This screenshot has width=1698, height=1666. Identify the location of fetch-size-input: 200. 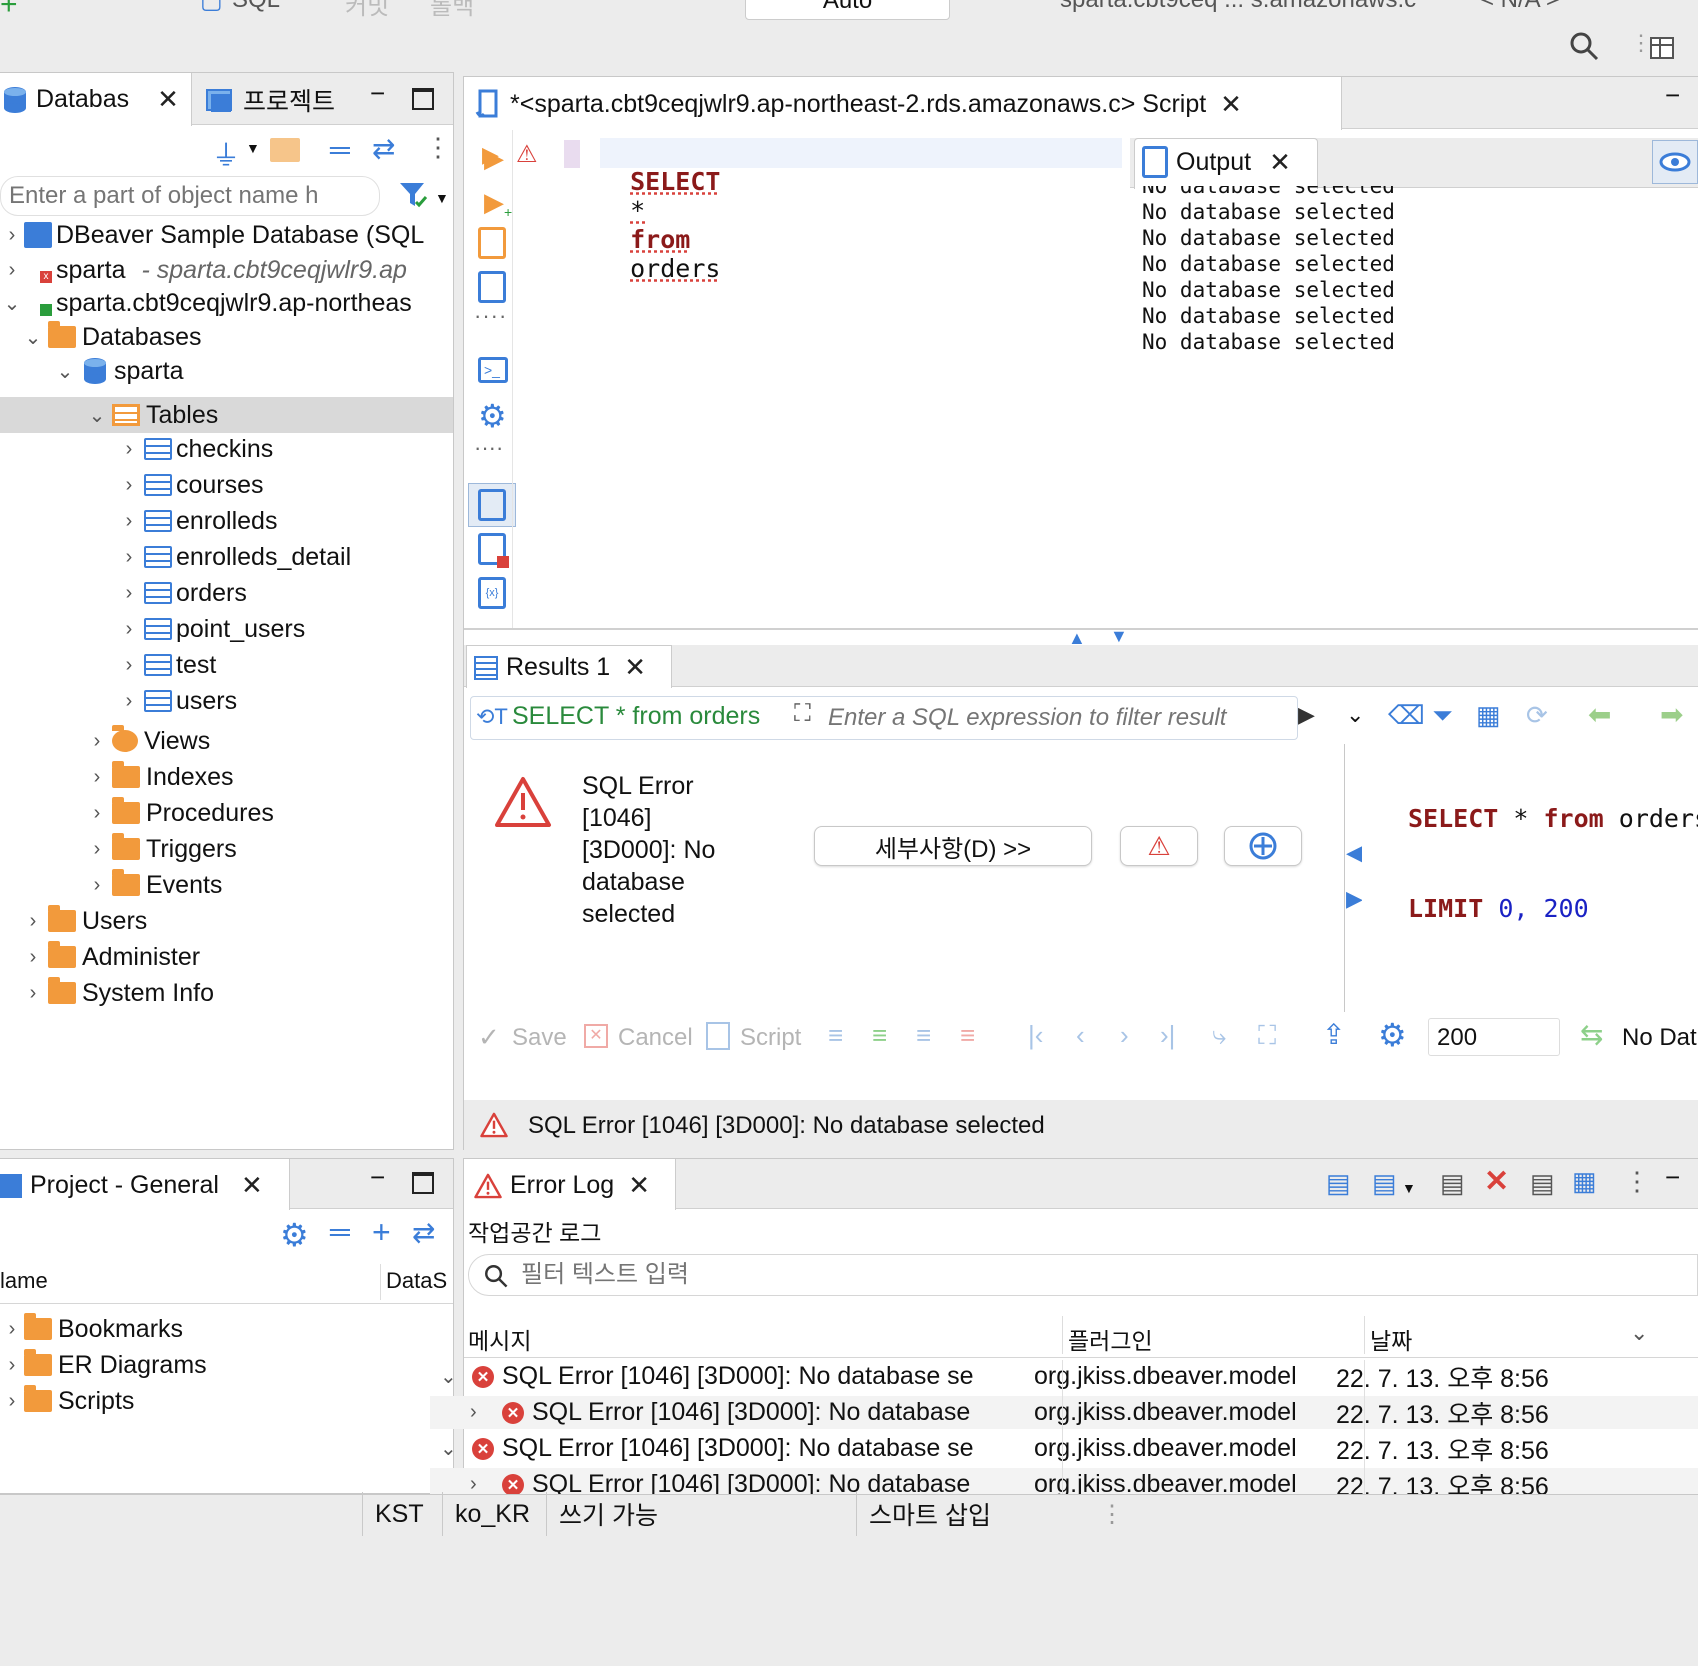
(1494, 1037).